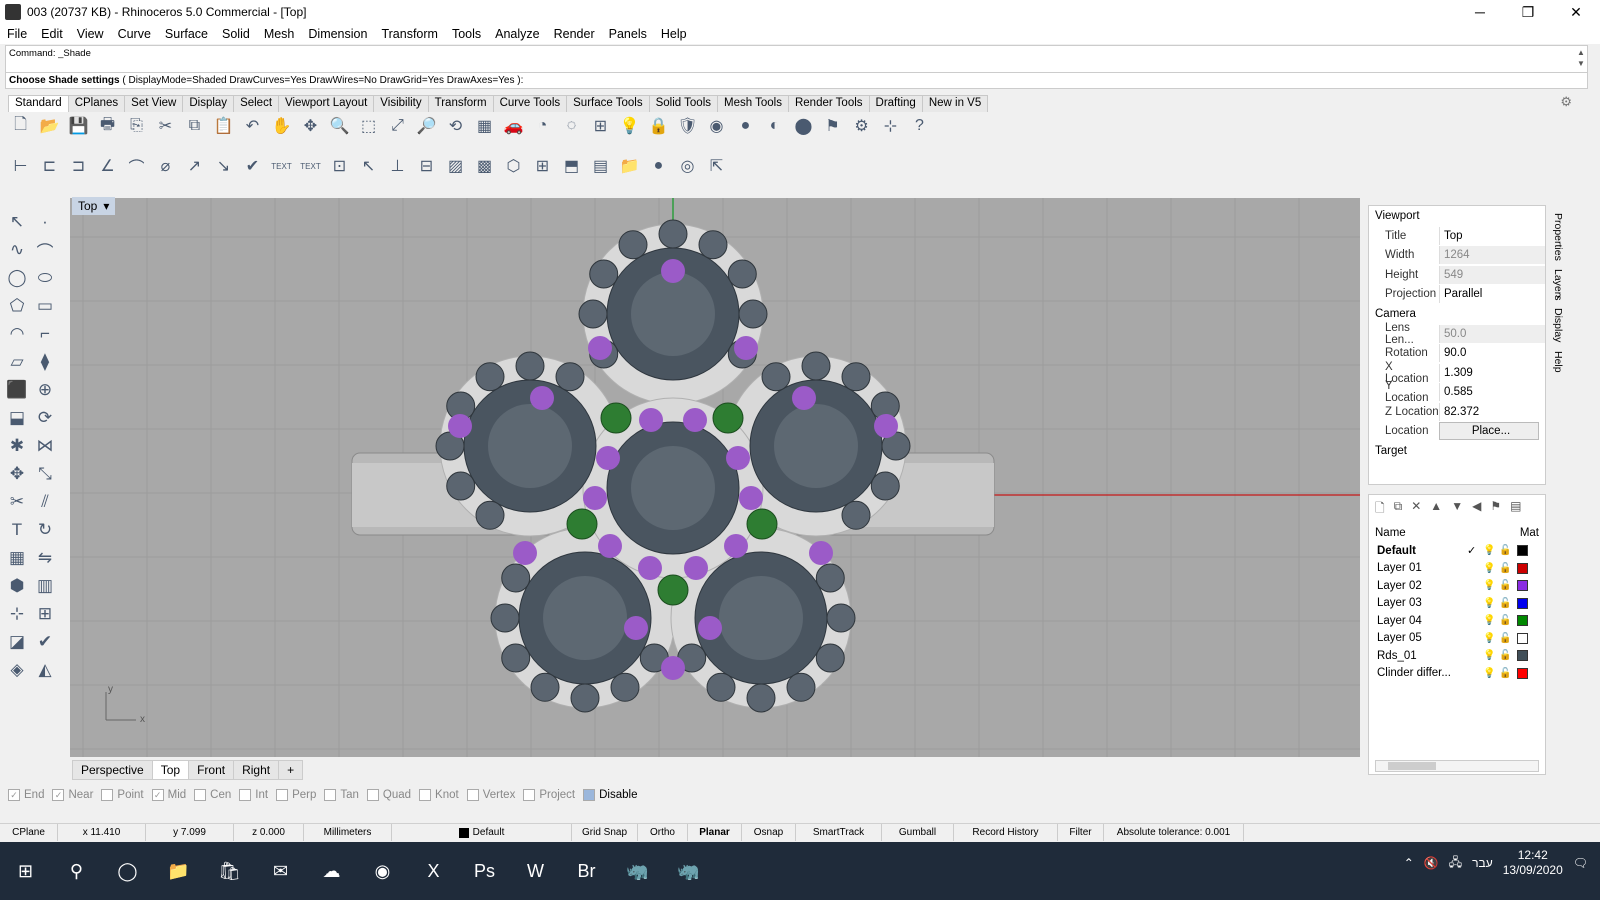  What do you see at coordinates (107, 166) in the screenshot?
I see `dim-angle-icon: ∠` at bounding box center [107, 166].